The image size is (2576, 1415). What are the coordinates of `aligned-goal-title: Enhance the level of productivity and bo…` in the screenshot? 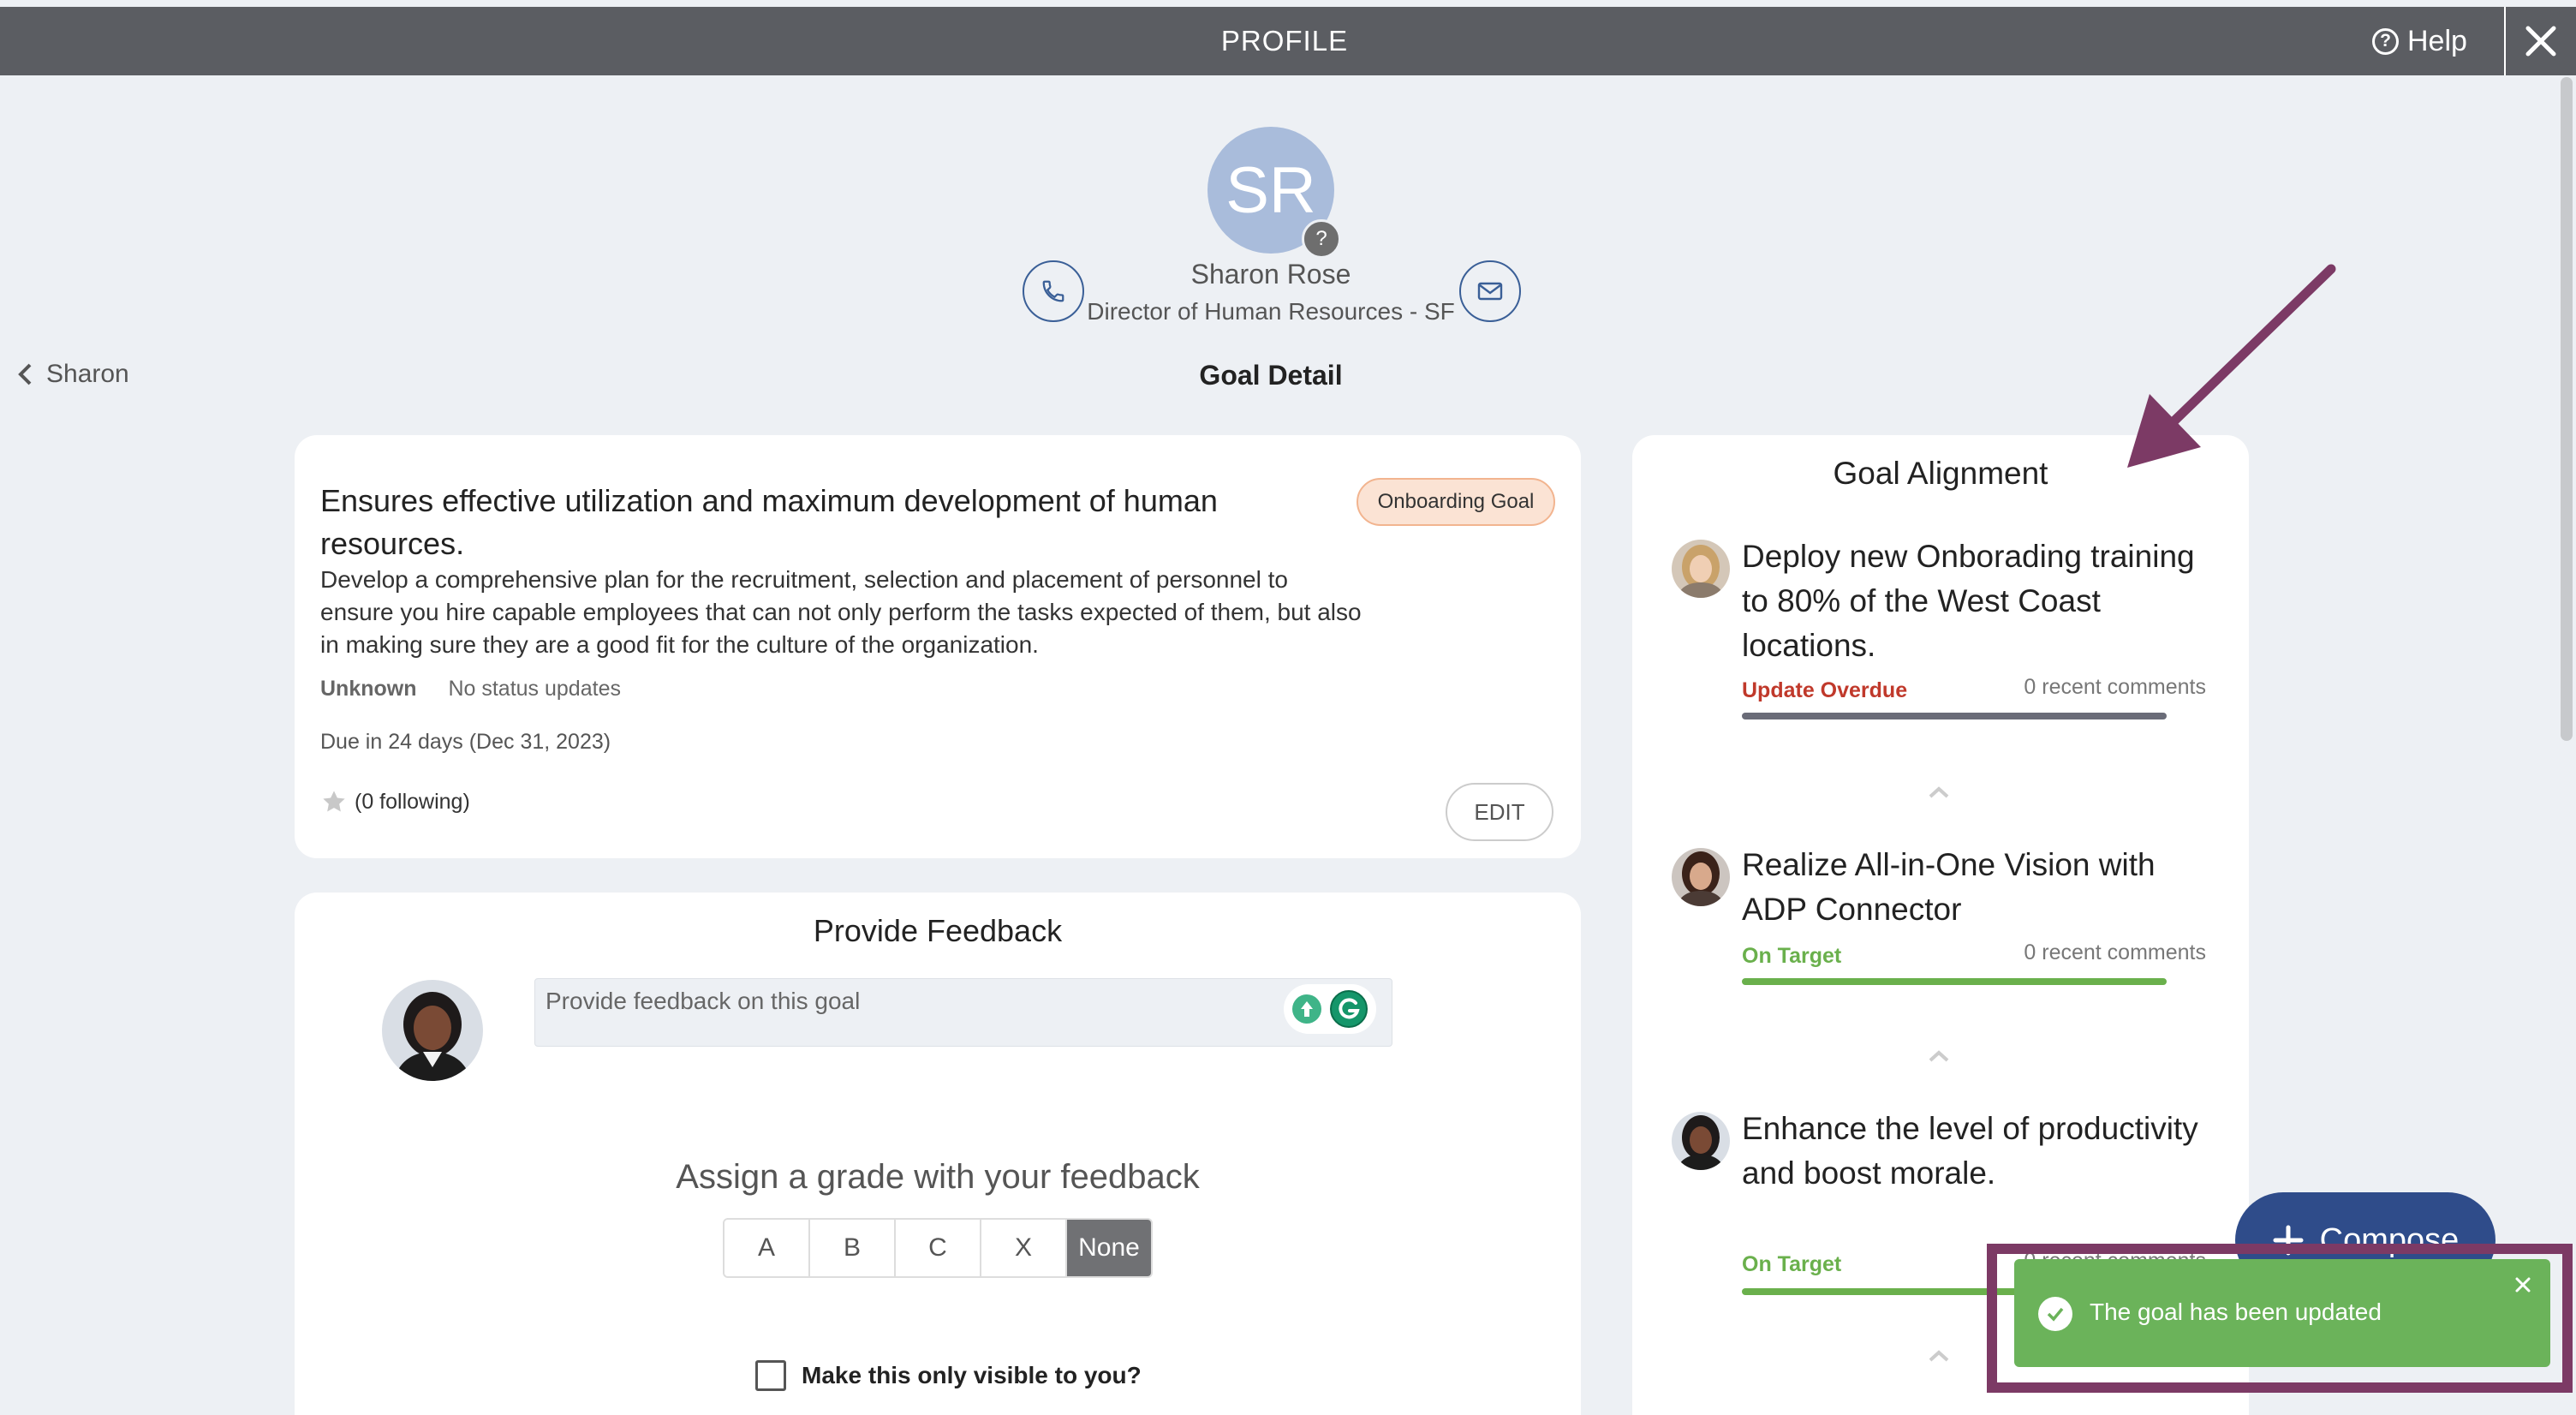 It's located at (1973, 1151).